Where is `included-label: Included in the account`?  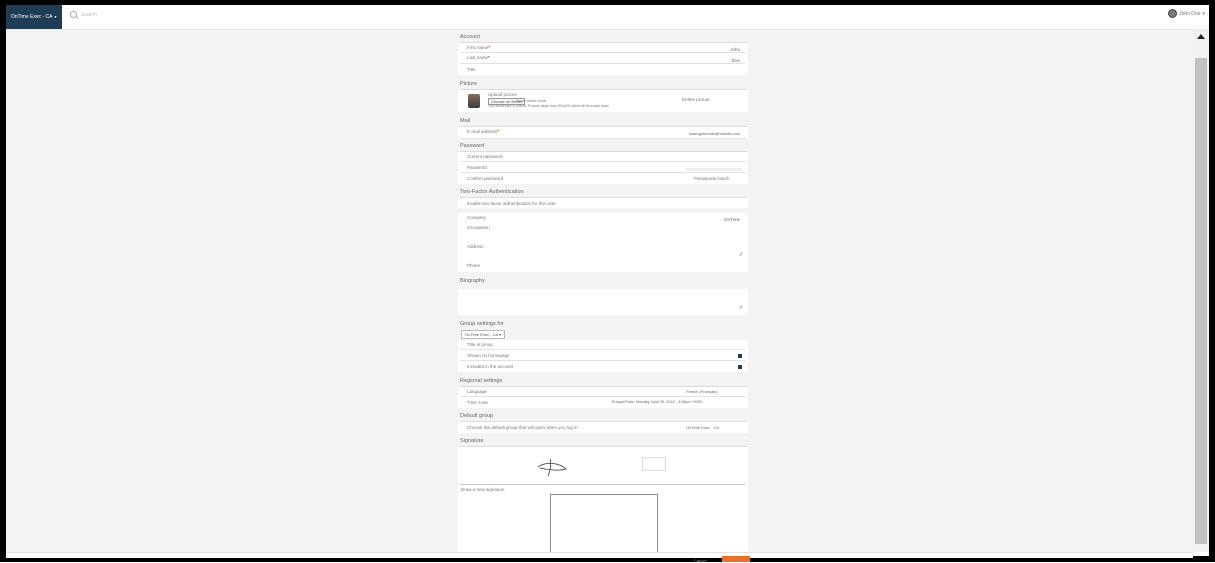 included-label: Included in the account is located at coordinates (490, 366).